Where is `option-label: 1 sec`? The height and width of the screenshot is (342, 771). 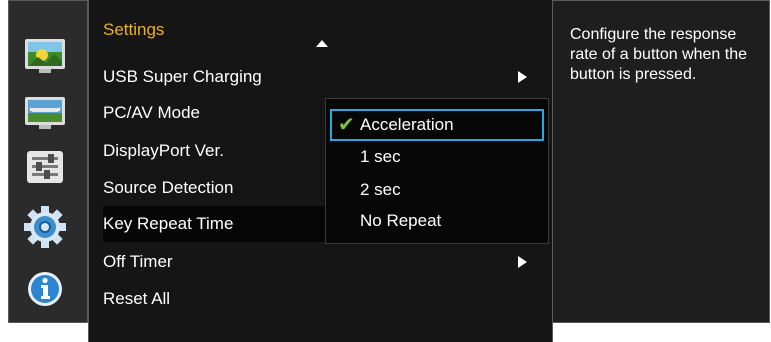 option-label: 1 sec is located at coordinates (380, 156).